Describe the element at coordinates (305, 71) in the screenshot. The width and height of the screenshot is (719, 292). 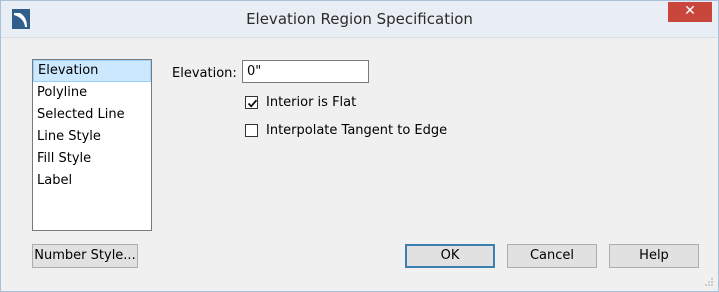
I see `elevation-input: 0"` at that location.